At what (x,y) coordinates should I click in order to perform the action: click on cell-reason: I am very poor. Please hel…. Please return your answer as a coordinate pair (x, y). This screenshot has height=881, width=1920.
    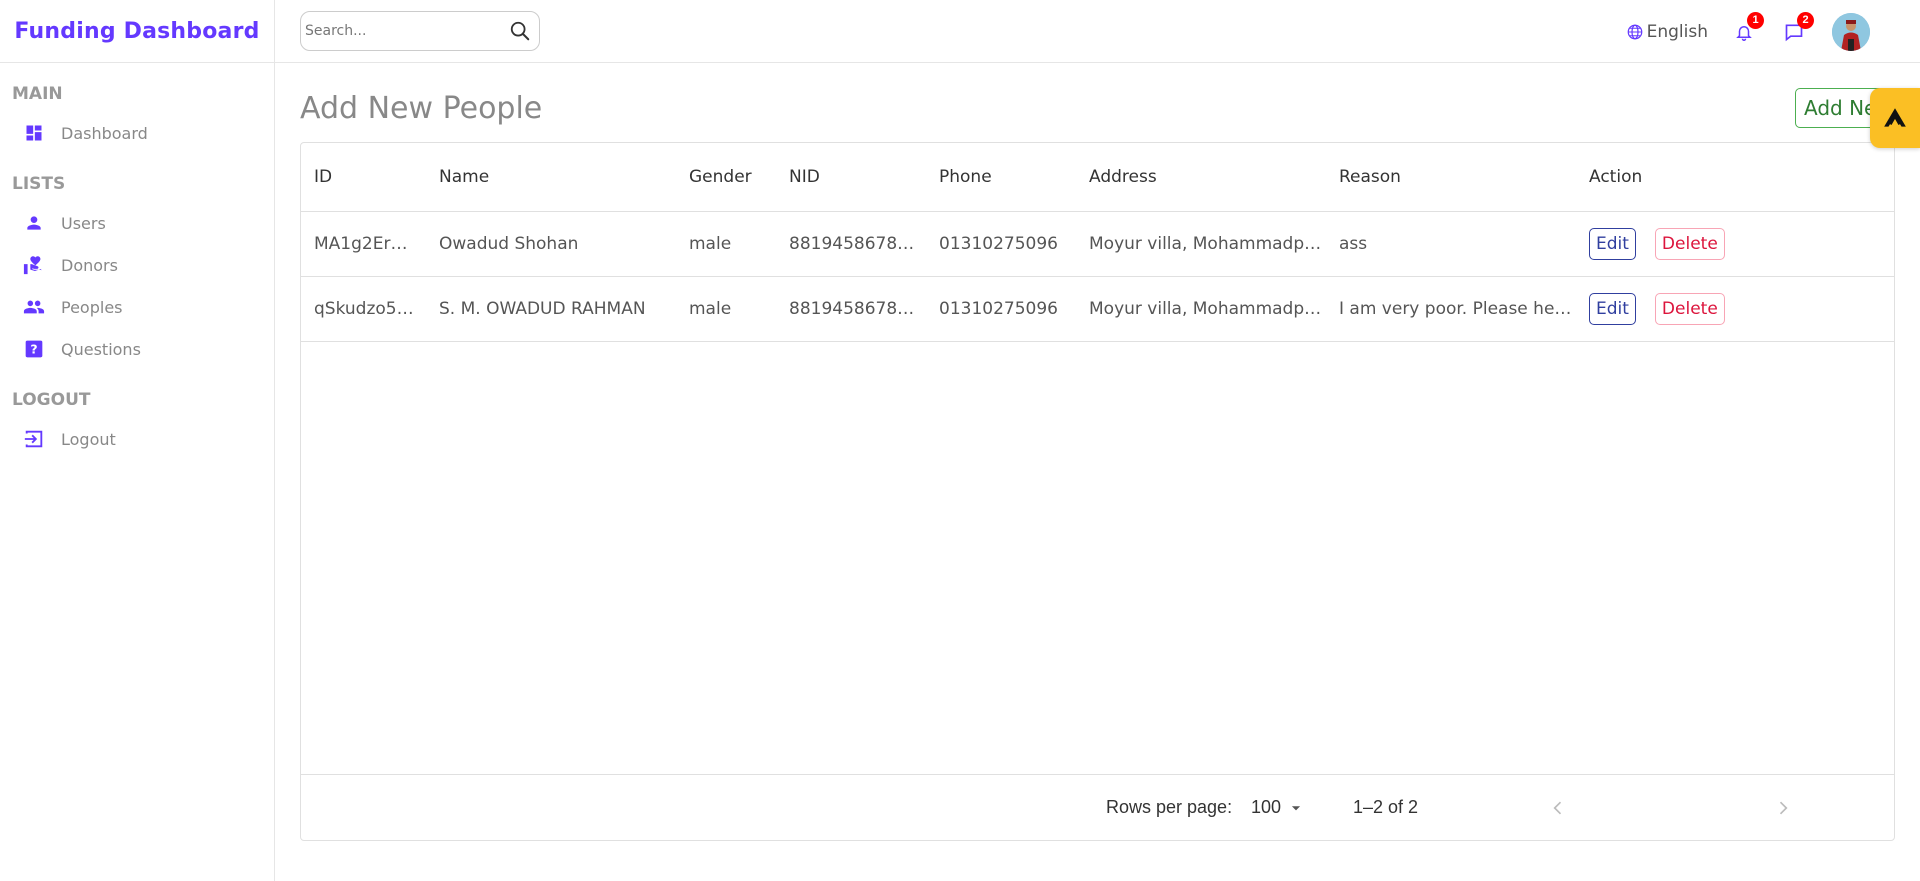
    Looking at the image, I should click on (1457, 309).